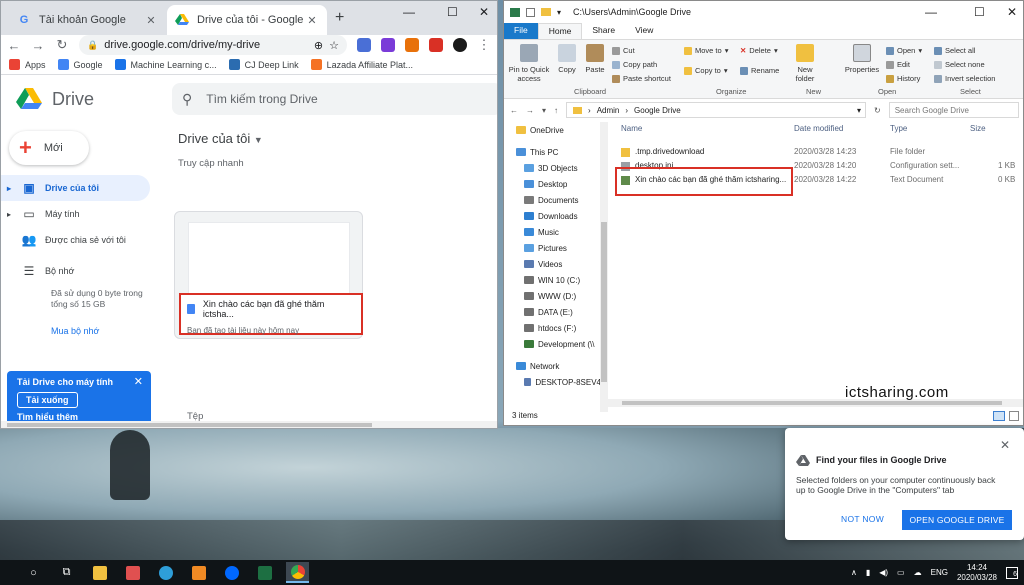 This screenshot has width=1024, height=585. What do you see at coordinates (552, 248) in the screenshot?
I see `nav-pane-item: Pictures` at bounding box center [552, 248].